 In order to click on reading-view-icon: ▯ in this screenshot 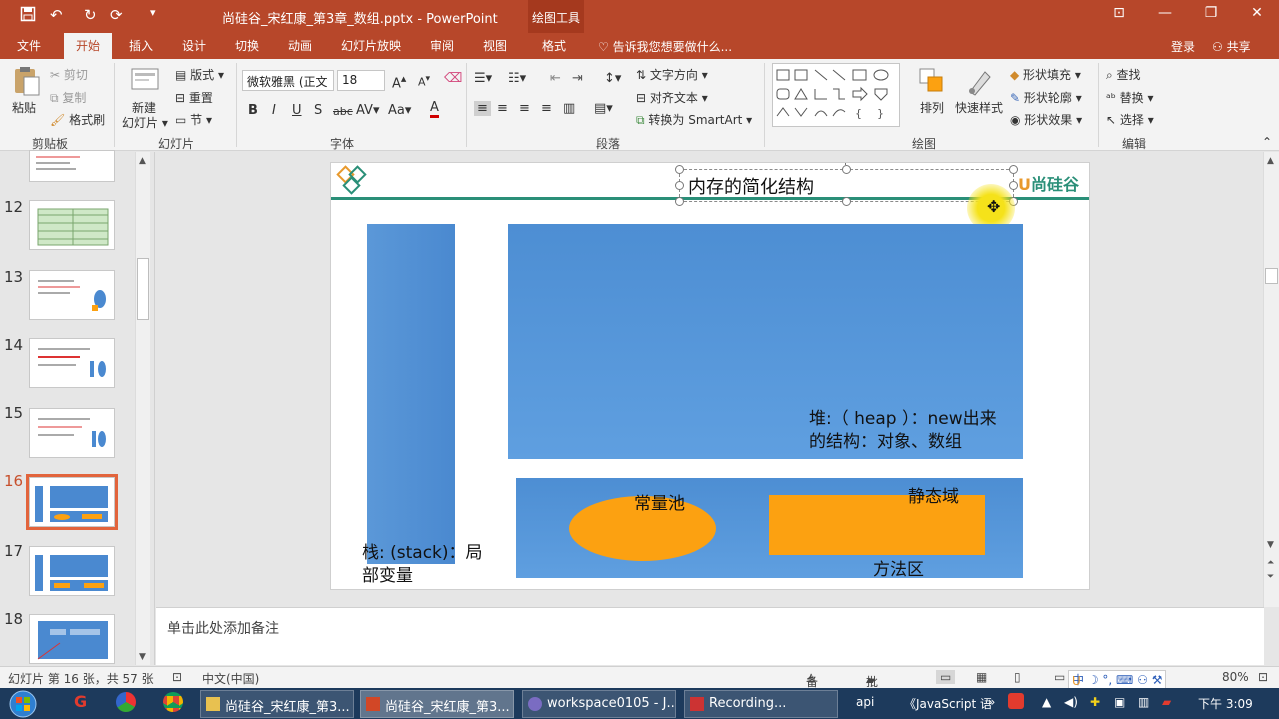, I will do `click(1017, 677)`.